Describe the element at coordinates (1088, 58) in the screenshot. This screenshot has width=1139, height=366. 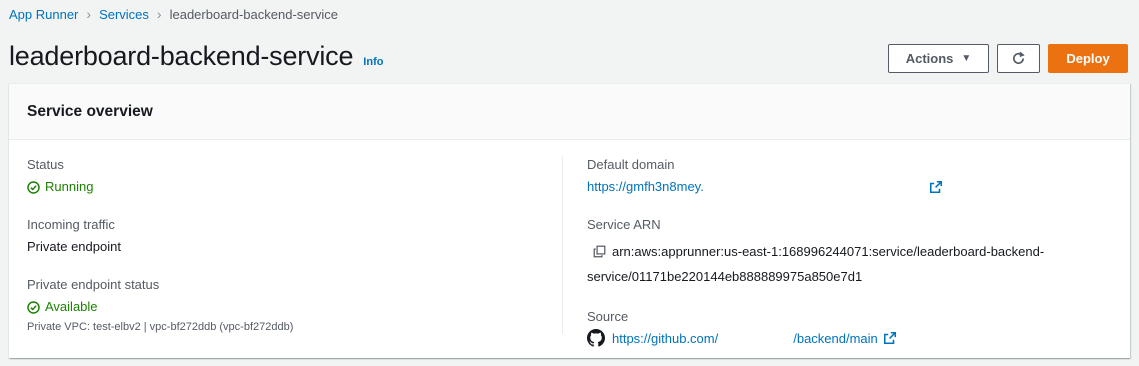
I see `deploy-button: Deploy` at that location.